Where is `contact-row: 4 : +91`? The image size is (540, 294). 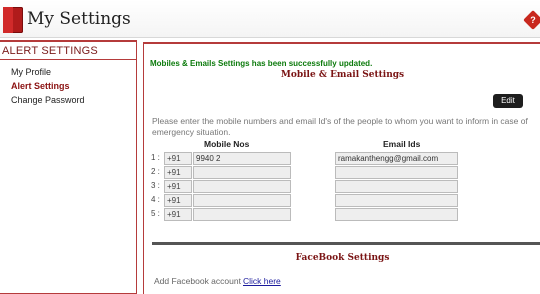 contact-row: 4 : +91 is located at coordinates (345, 200).